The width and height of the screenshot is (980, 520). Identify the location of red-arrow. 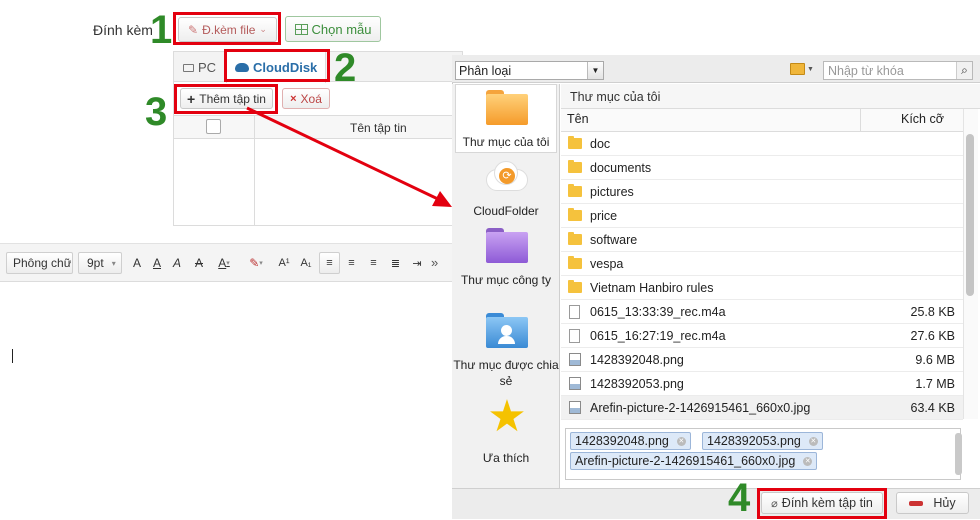
(349, 156).